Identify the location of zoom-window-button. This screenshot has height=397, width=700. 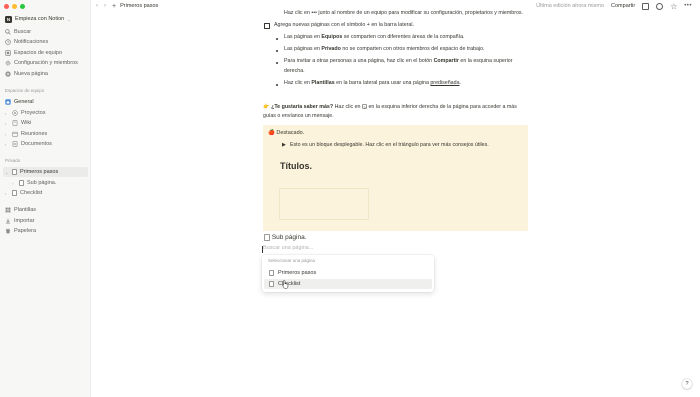
(22, 6).